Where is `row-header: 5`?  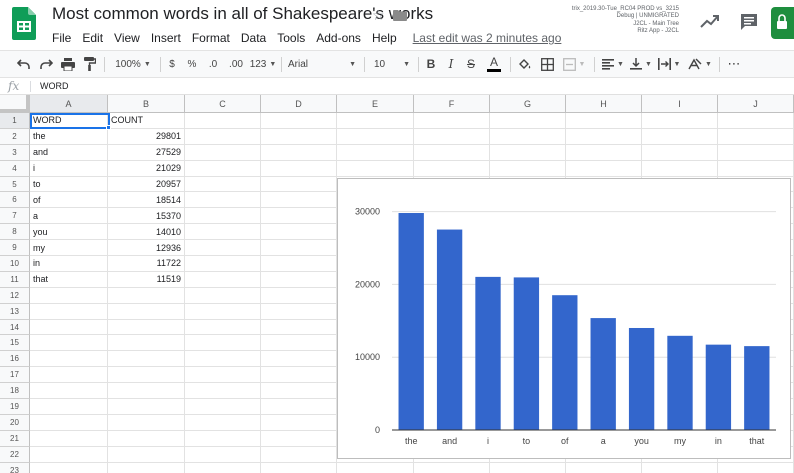
row-header: 5 is located at coordinates (15, 184).